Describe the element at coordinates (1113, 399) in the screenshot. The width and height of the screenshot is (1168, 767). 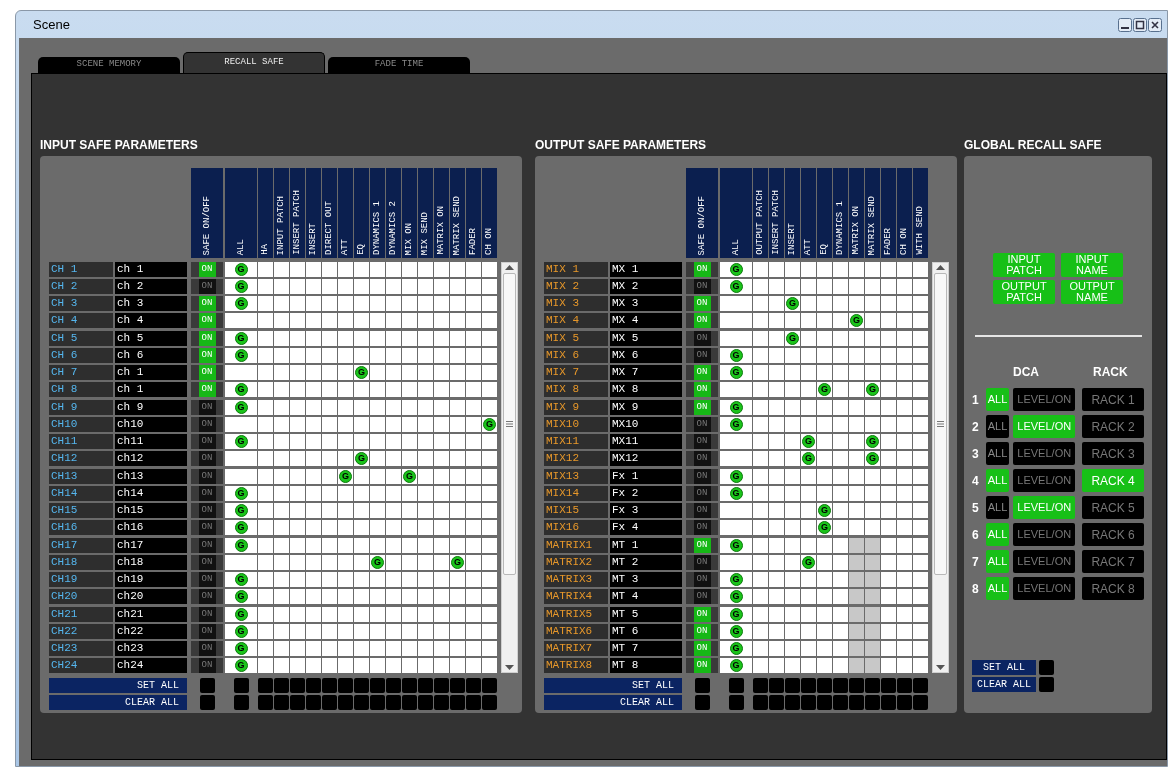
I see `rack-button: RACK 1` at that location.